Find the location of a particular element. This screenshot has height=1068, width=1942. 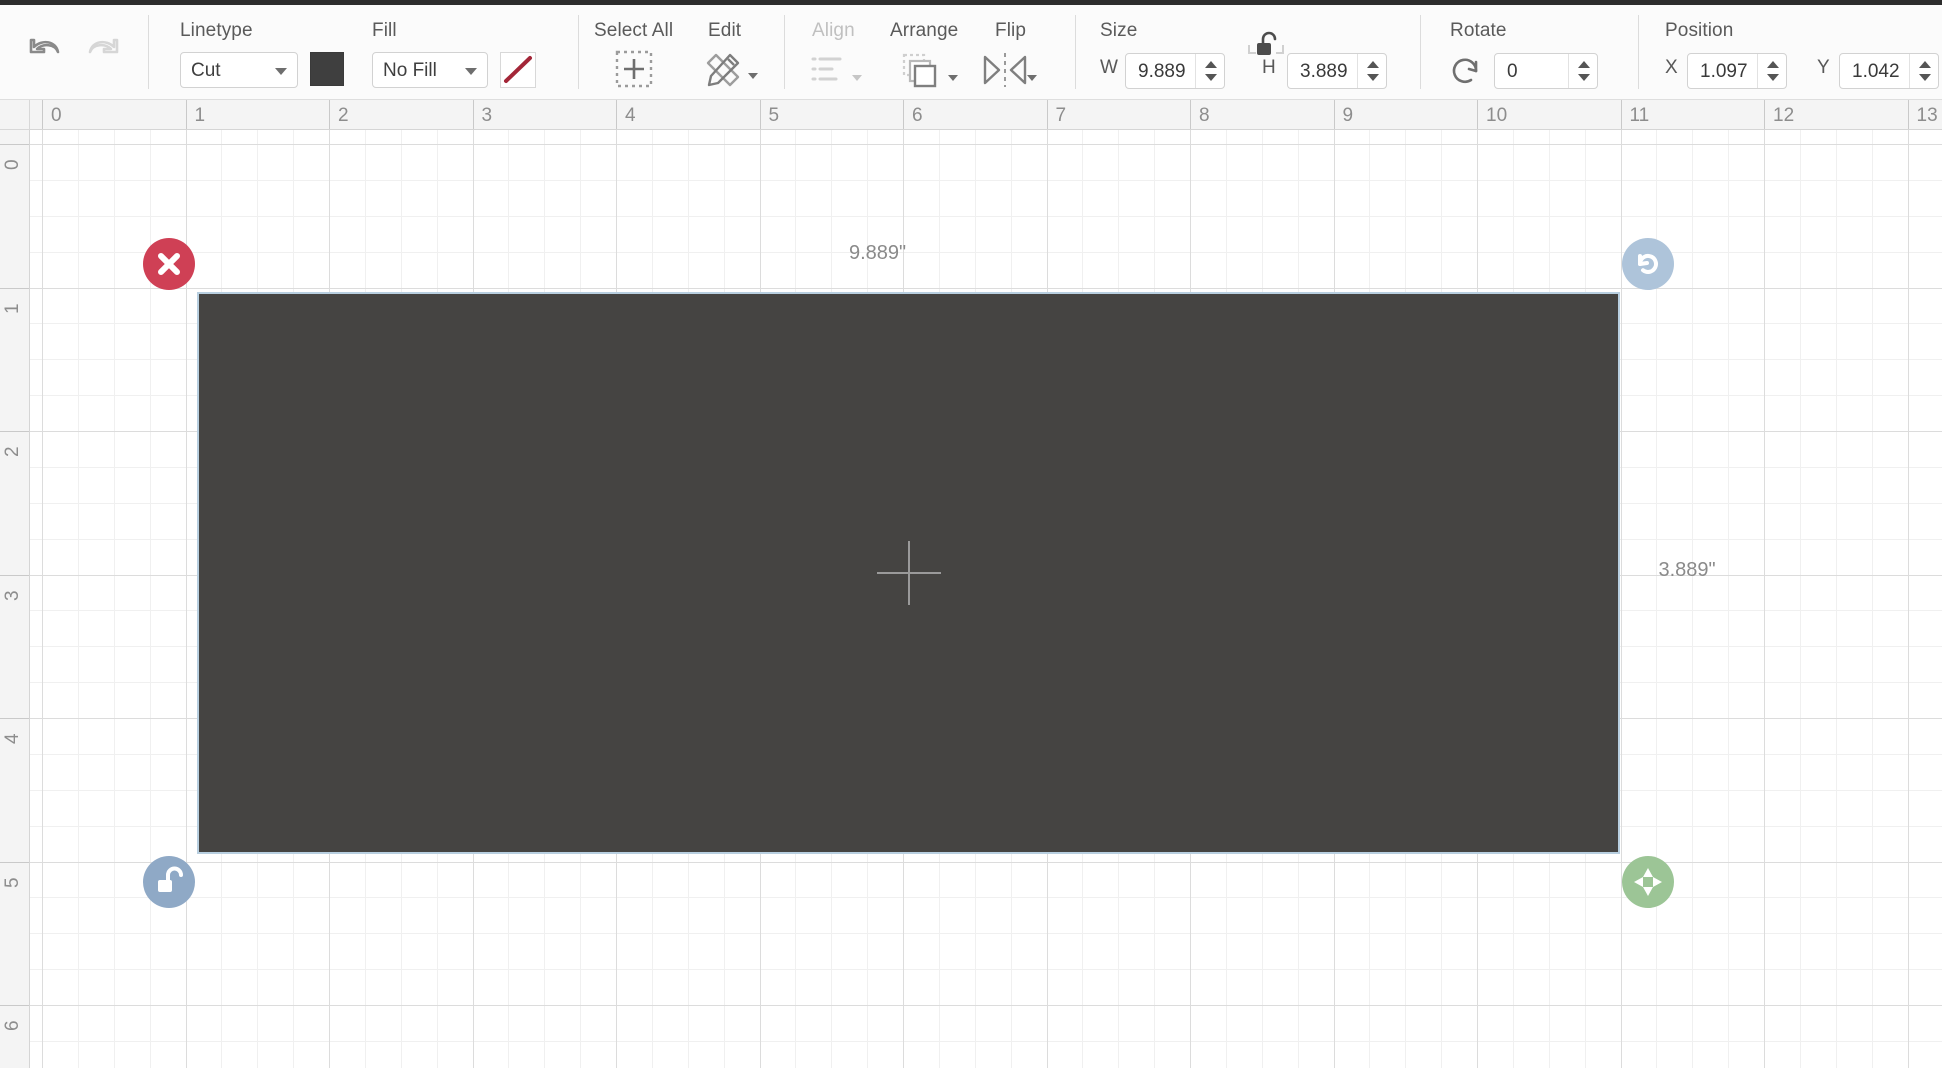

ruler-tick-label: 9 is located at coordinates (1348, 115).